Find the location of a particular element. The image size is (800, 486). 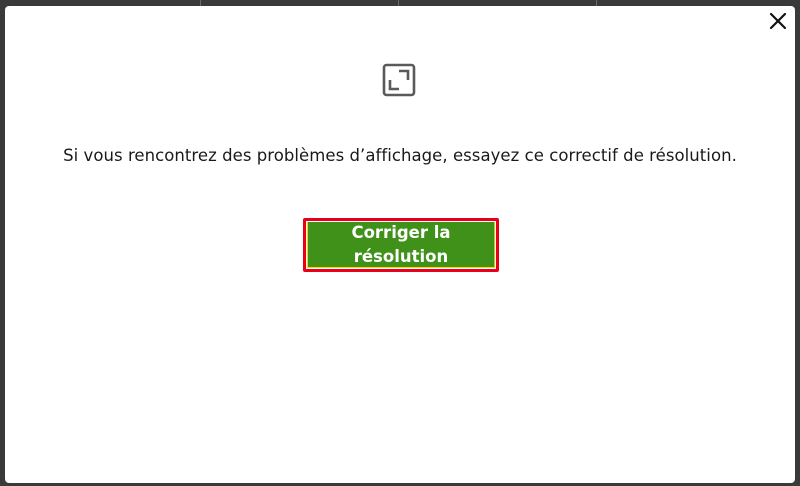

fix-resolution-button: Corriger la résolution is located at coordinates (401, 245).